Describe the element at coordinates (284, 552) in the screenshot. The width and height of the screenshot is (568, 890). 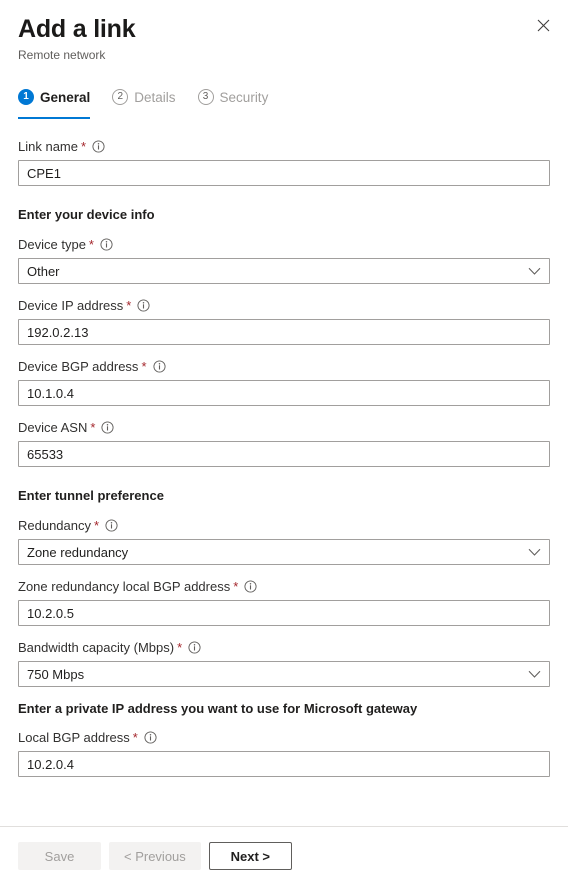
I see `redundancy-select: Zone redundancy` at that location.